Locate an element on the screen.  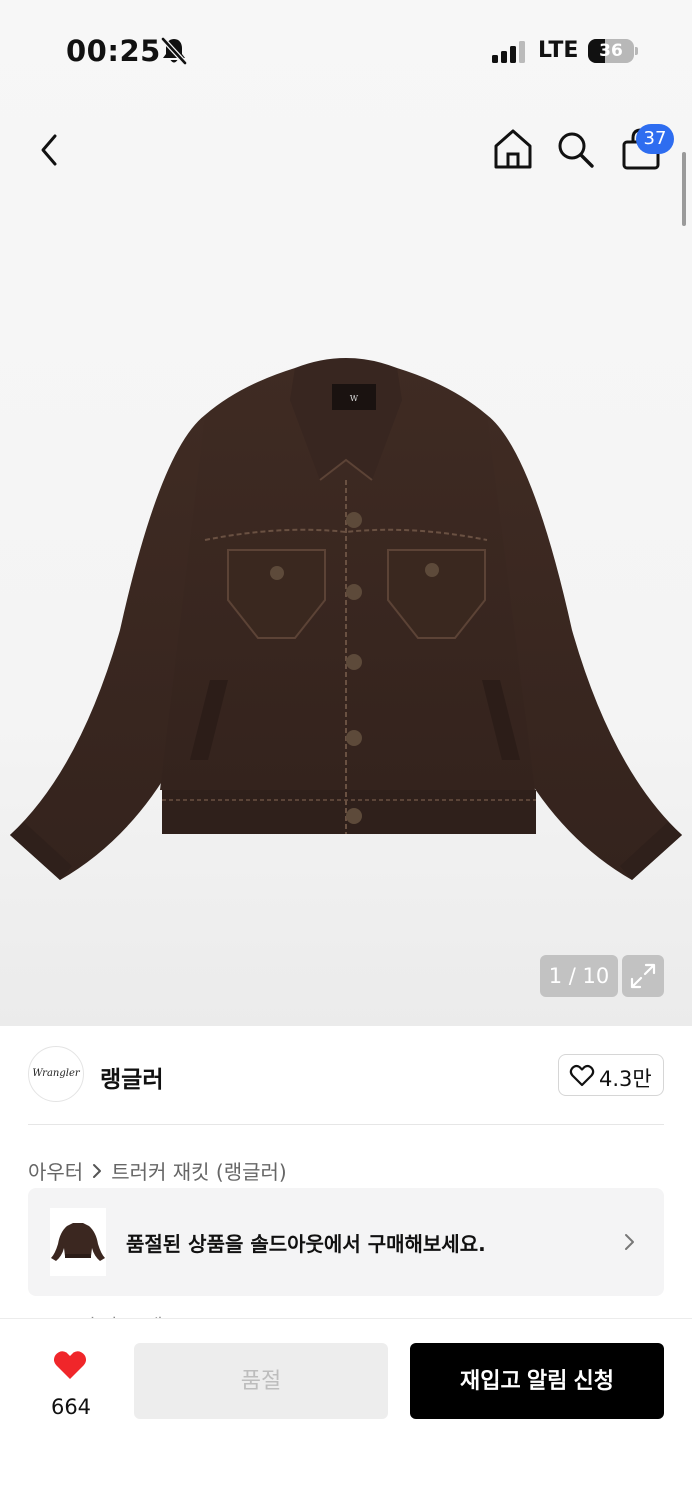
battery-percent: 36 is located at coordinates (611, 51).